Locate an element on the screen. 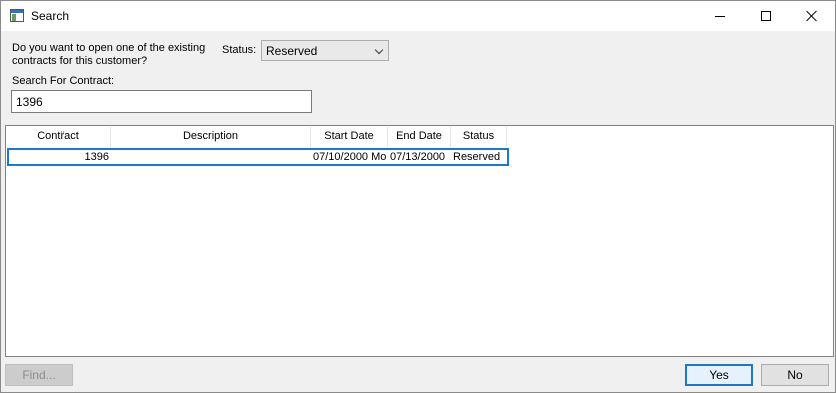 This screenshot has width=836, height=393. search-contract-label: Search For Contract: is located at coordinates (63, 81).